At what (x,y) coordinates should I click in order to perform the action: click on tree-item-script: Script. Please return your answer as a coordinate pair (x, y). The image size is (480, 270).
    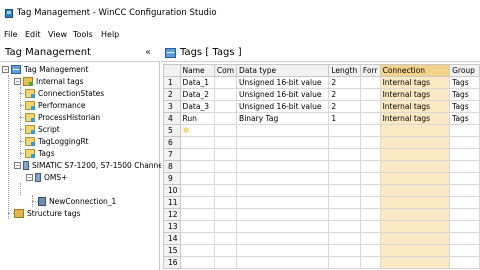
    Looking at the image, I should click on (42, 129).